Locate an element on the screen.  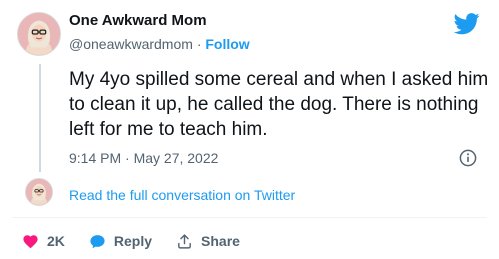
reply-button: Reply is located at coordinates (120, 241).